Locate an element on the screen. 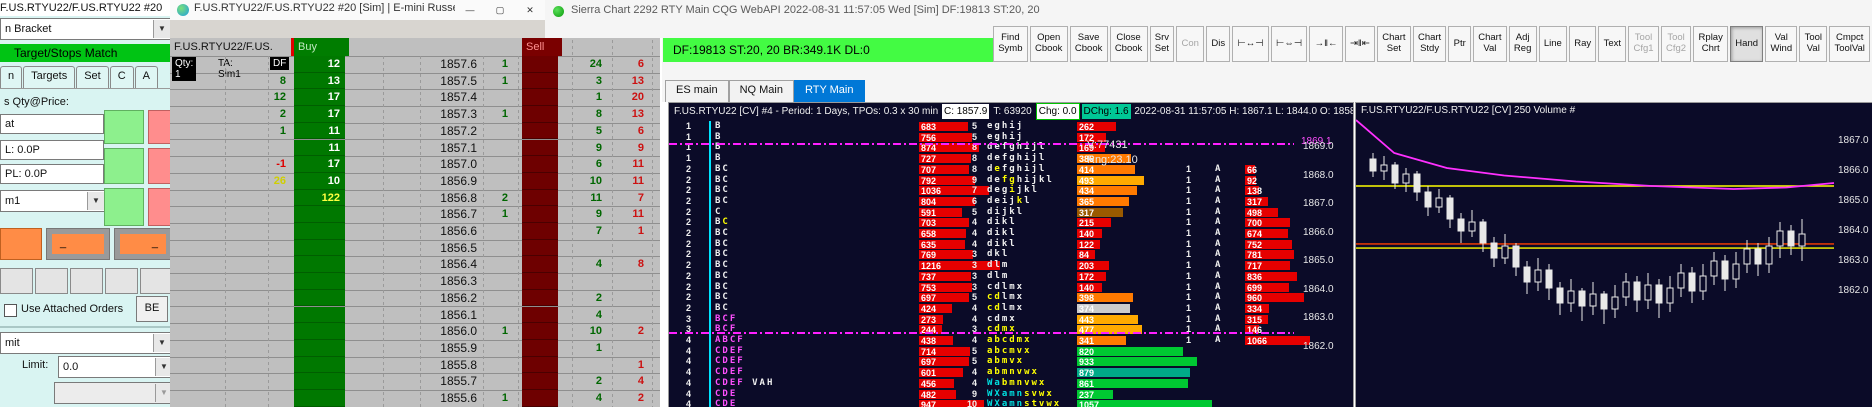 Image resolution: width=1872 pixels, height=407 pixels. shrink-width-icon: →‖← is located at coordinates (1326, 44).